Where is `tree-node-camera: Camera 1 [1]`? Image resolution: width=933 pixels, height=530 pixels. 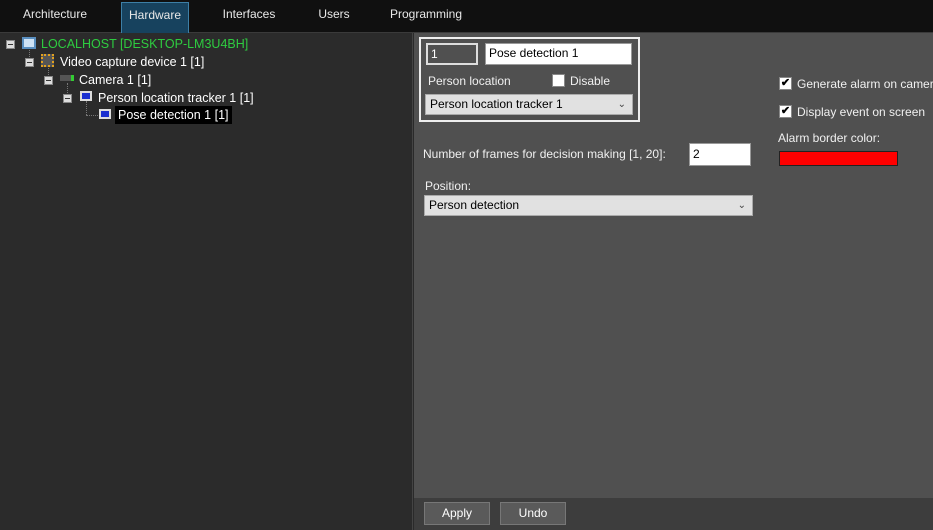 tree-node-camera: Camera 1 [1] is located at coordinates (115, 80).